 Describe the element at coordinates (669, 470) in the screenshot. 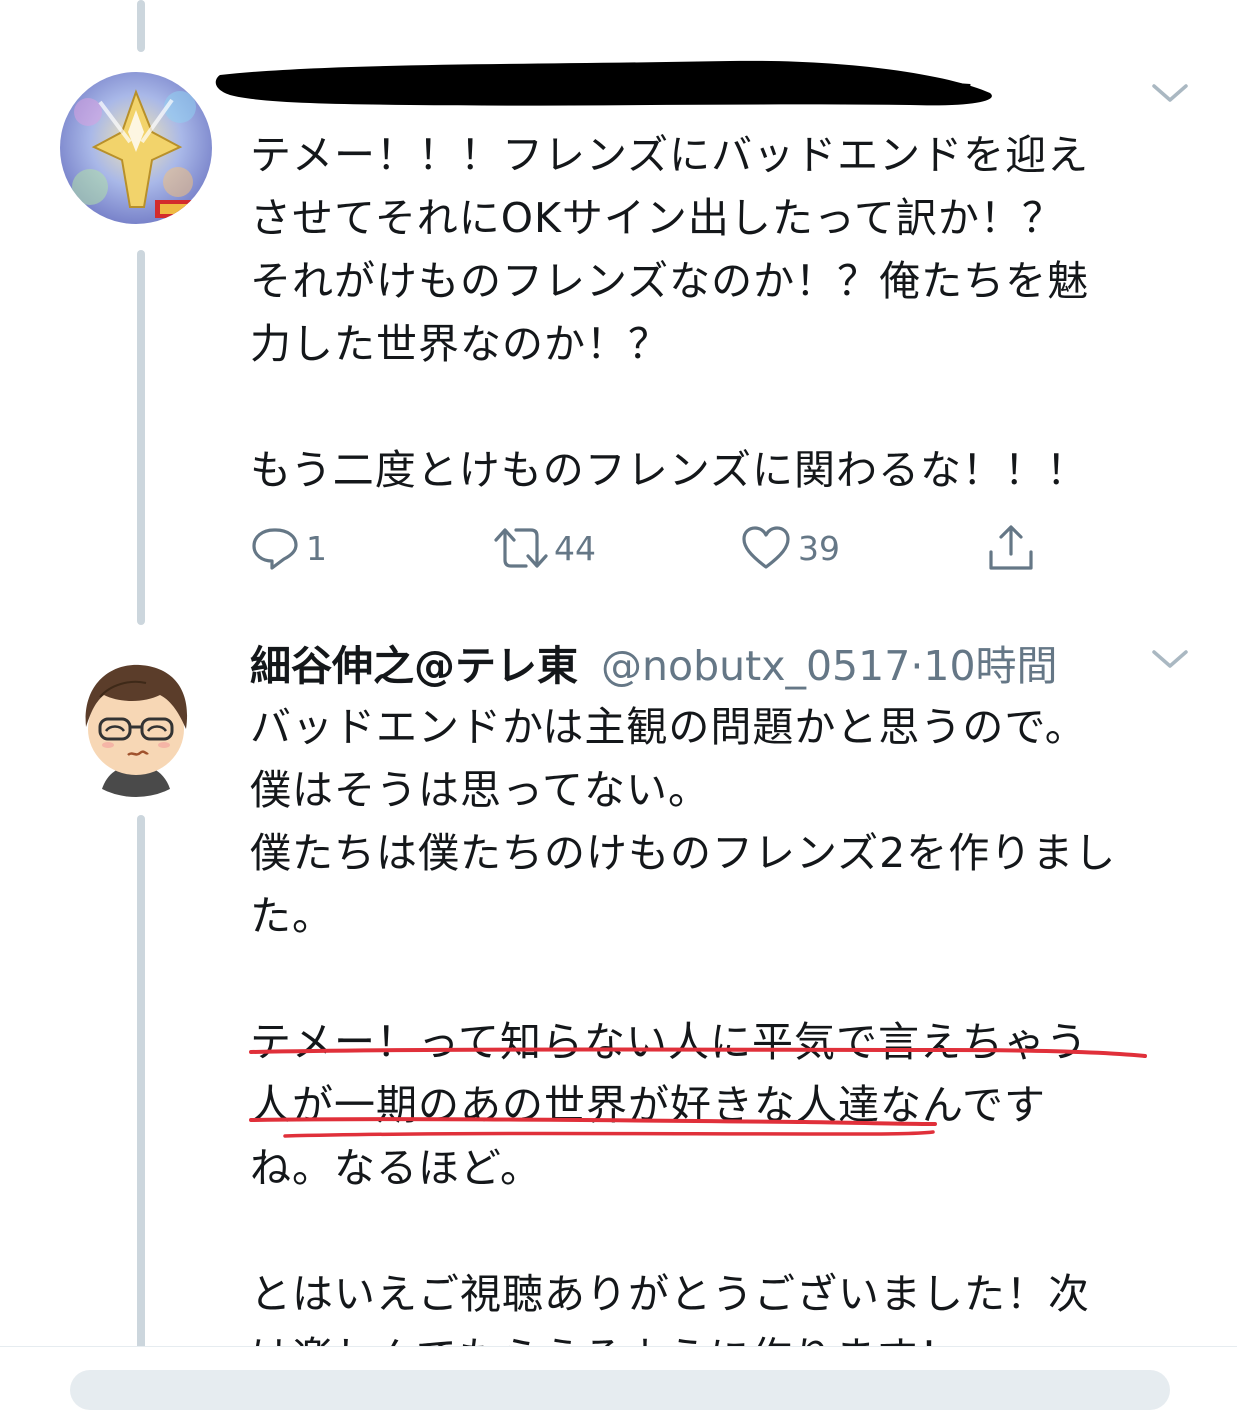

I see `tweet-1-line: もう二度とけものフレンズに関わるな！！！` at that location.